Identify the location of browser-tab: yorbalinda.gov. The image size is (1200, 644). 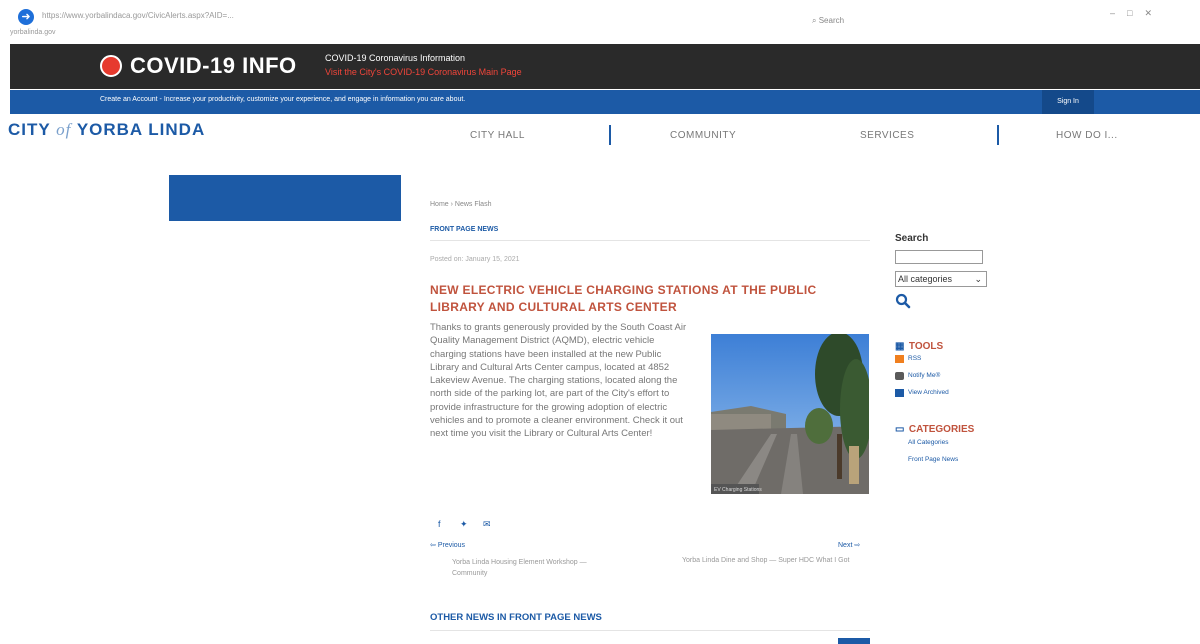
(33, 32).